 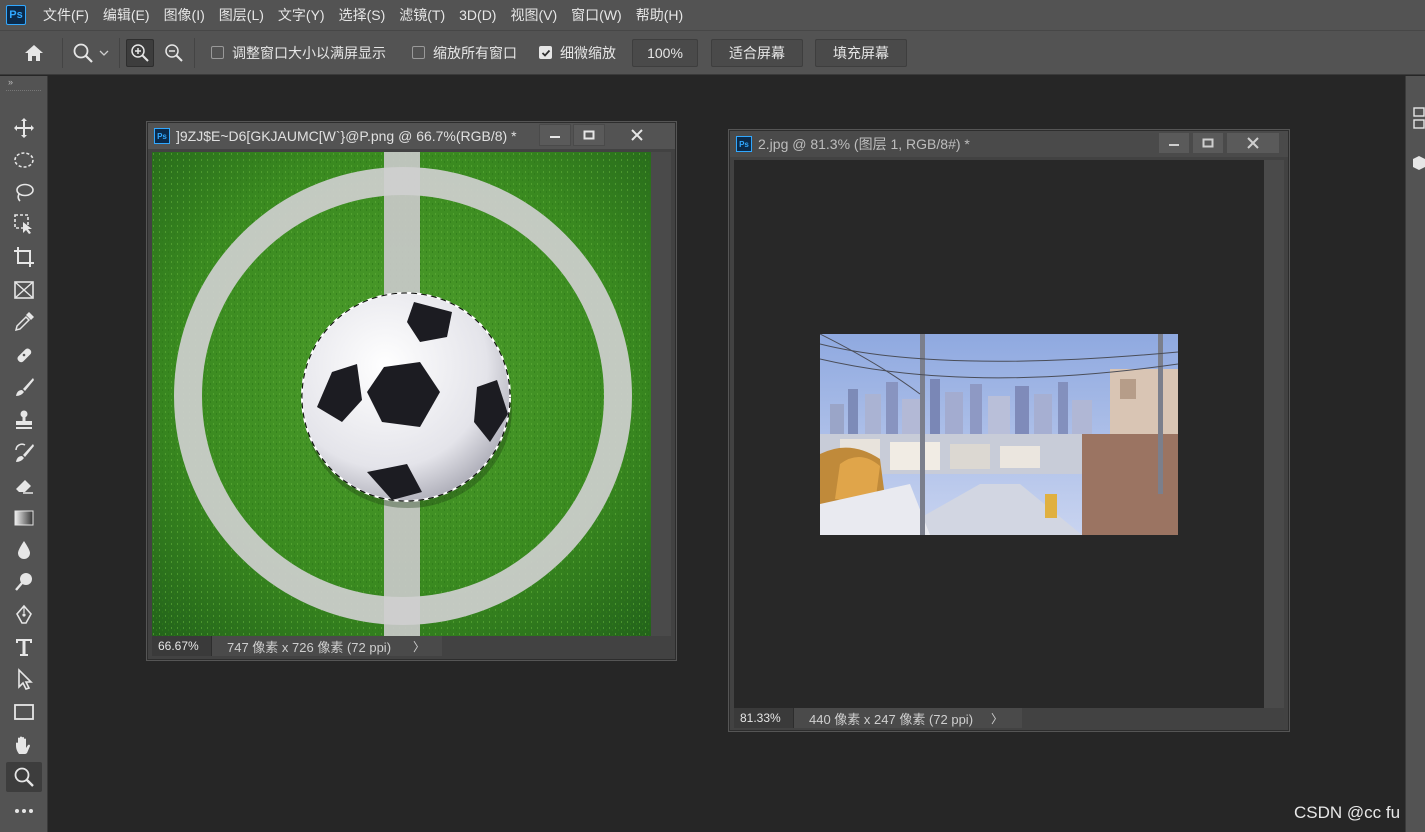 I want to click on status-bar: 66.67% 747 像素 x 726 像素 (72 ppi) 〉, so click(x=411, y=646).